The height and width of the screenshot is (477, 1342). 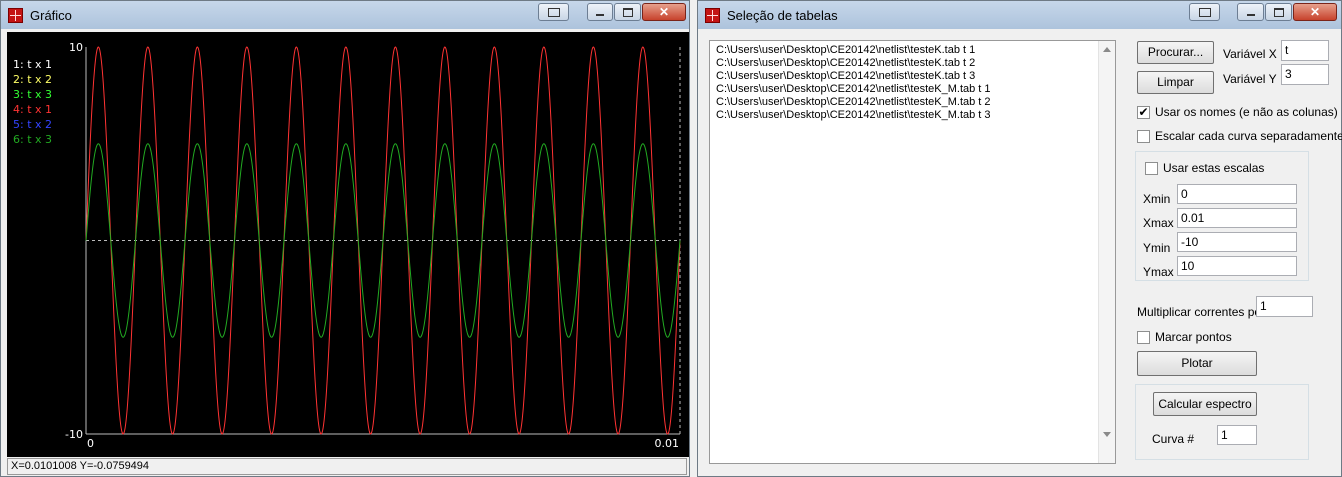 I want to click on variavel-x-input: t, so click(x=1305, y=50).